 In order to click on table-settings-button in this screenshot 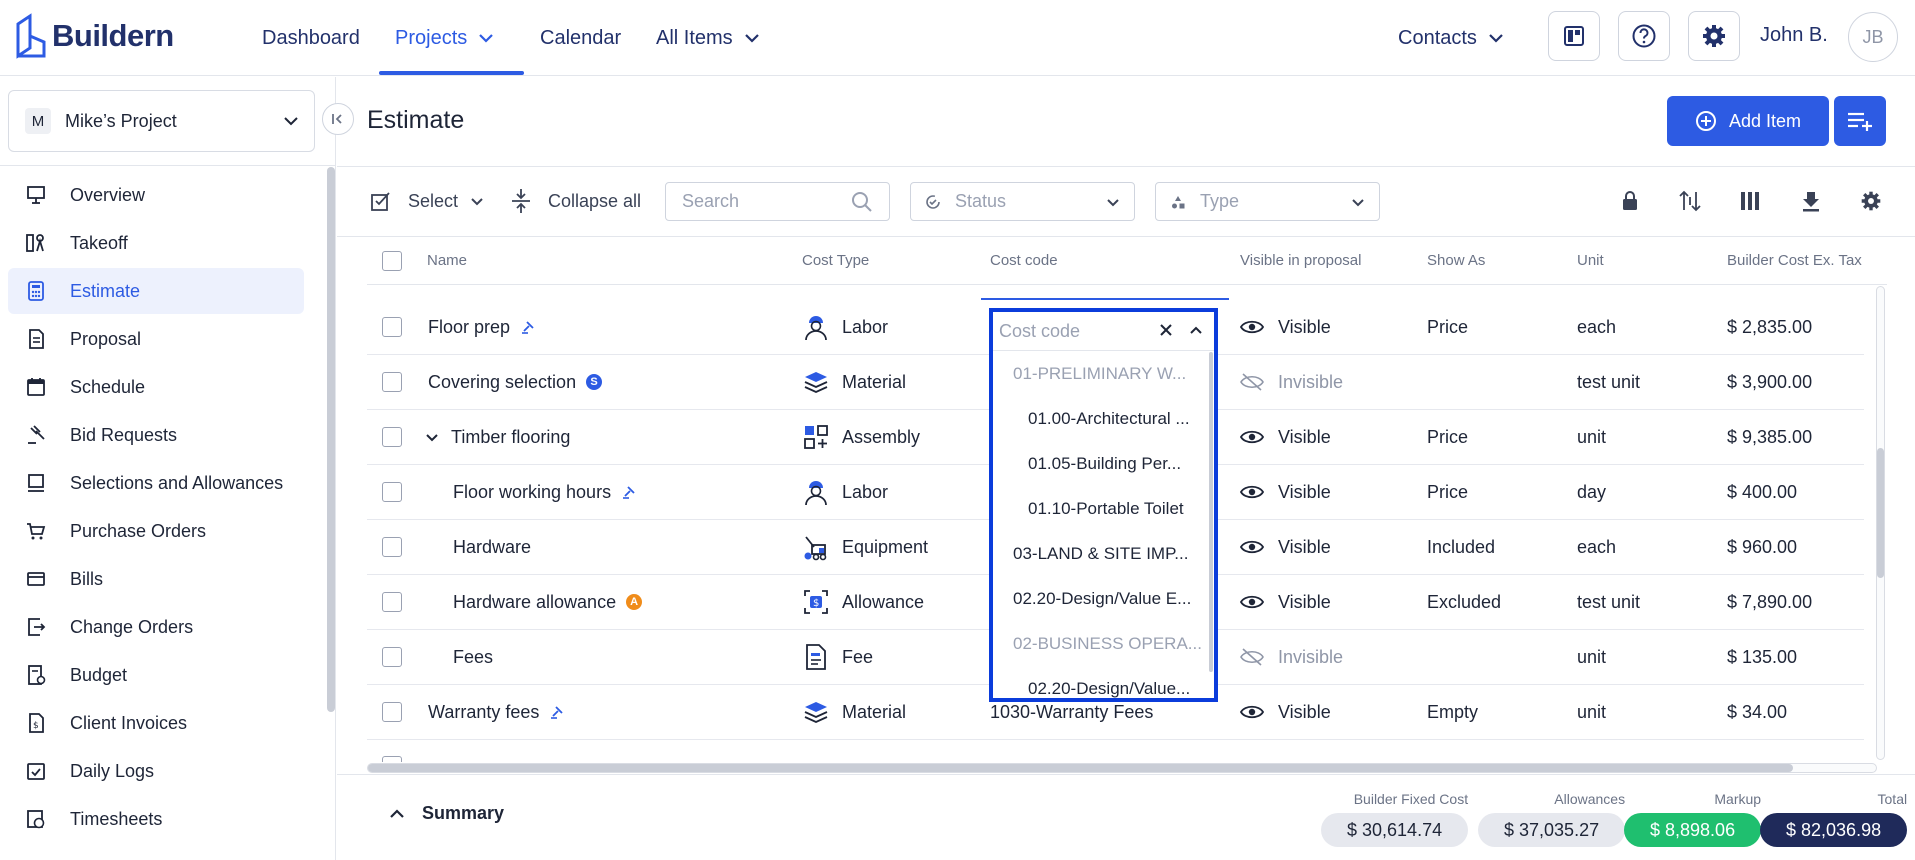, I will do `click(1871, 201)`.